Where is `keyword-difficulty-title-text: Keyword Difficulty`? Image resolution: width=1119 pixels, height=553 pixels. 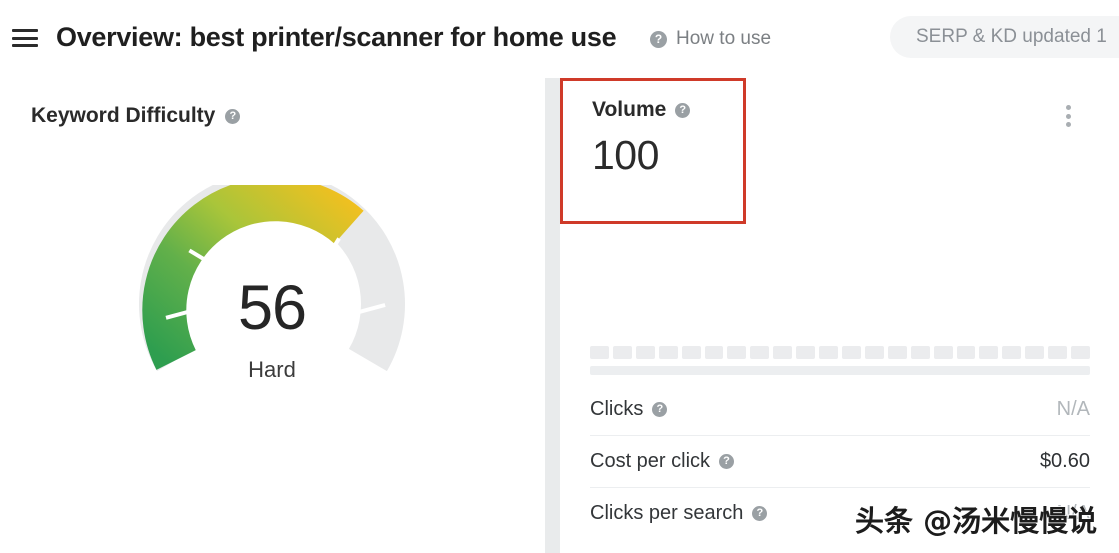 keyword-difficulty-title-text: Keyword Difficulty is located at coordinates (123, 115).